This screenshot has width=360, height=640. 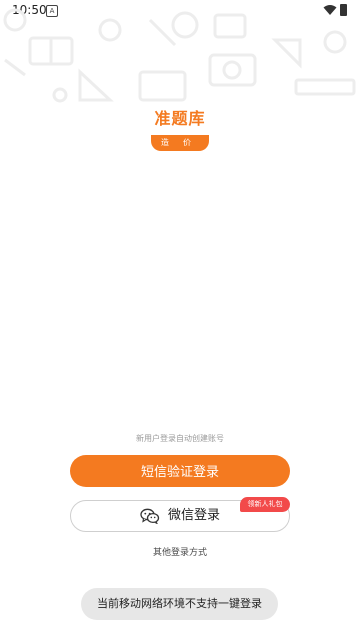 What do you see at coordinates (193, 515) in the screenshot?
I see `wechat-login-label: 微信登录` at bounding box center [193, 515].